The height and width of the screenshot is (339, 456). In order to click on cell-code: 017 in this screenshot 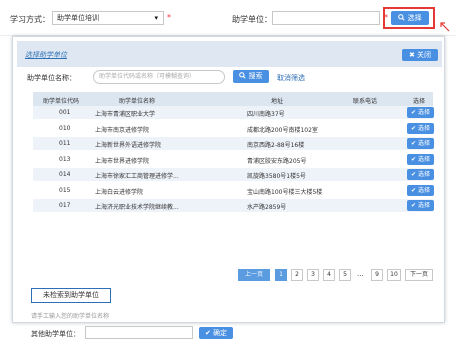, I will do `click(65, 205)`.